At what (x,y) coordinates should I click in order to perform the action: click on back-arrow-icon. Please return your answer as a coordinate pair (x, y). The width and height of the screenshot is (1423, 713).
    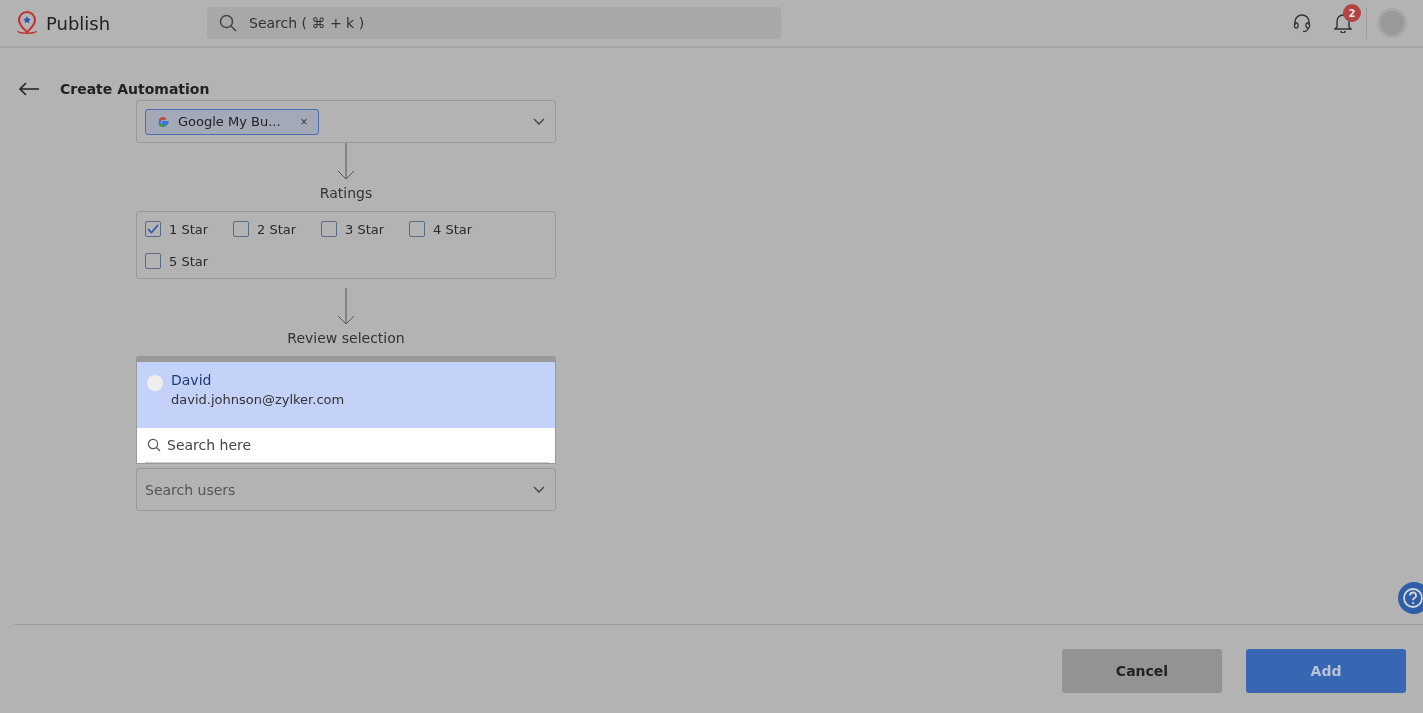
    Looking at the image, I should click on (29, 89).